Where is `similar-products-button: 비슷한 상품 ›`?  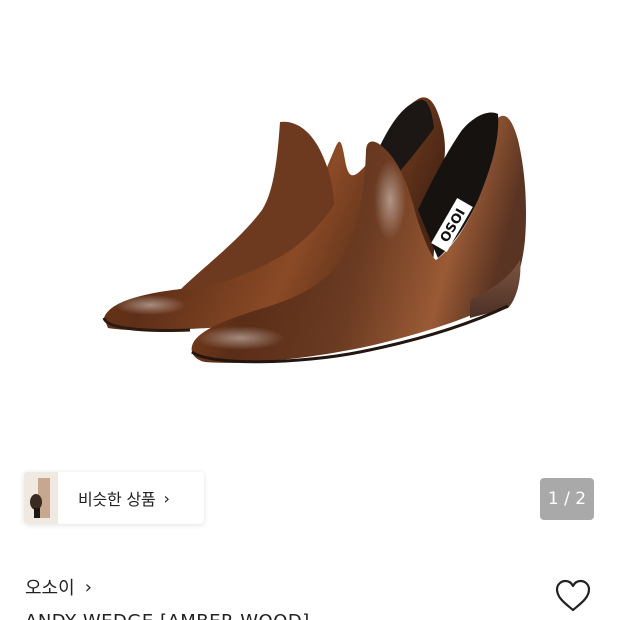 similar-products-button: 비슷한 상품 › is located at coordinates (114, 498).